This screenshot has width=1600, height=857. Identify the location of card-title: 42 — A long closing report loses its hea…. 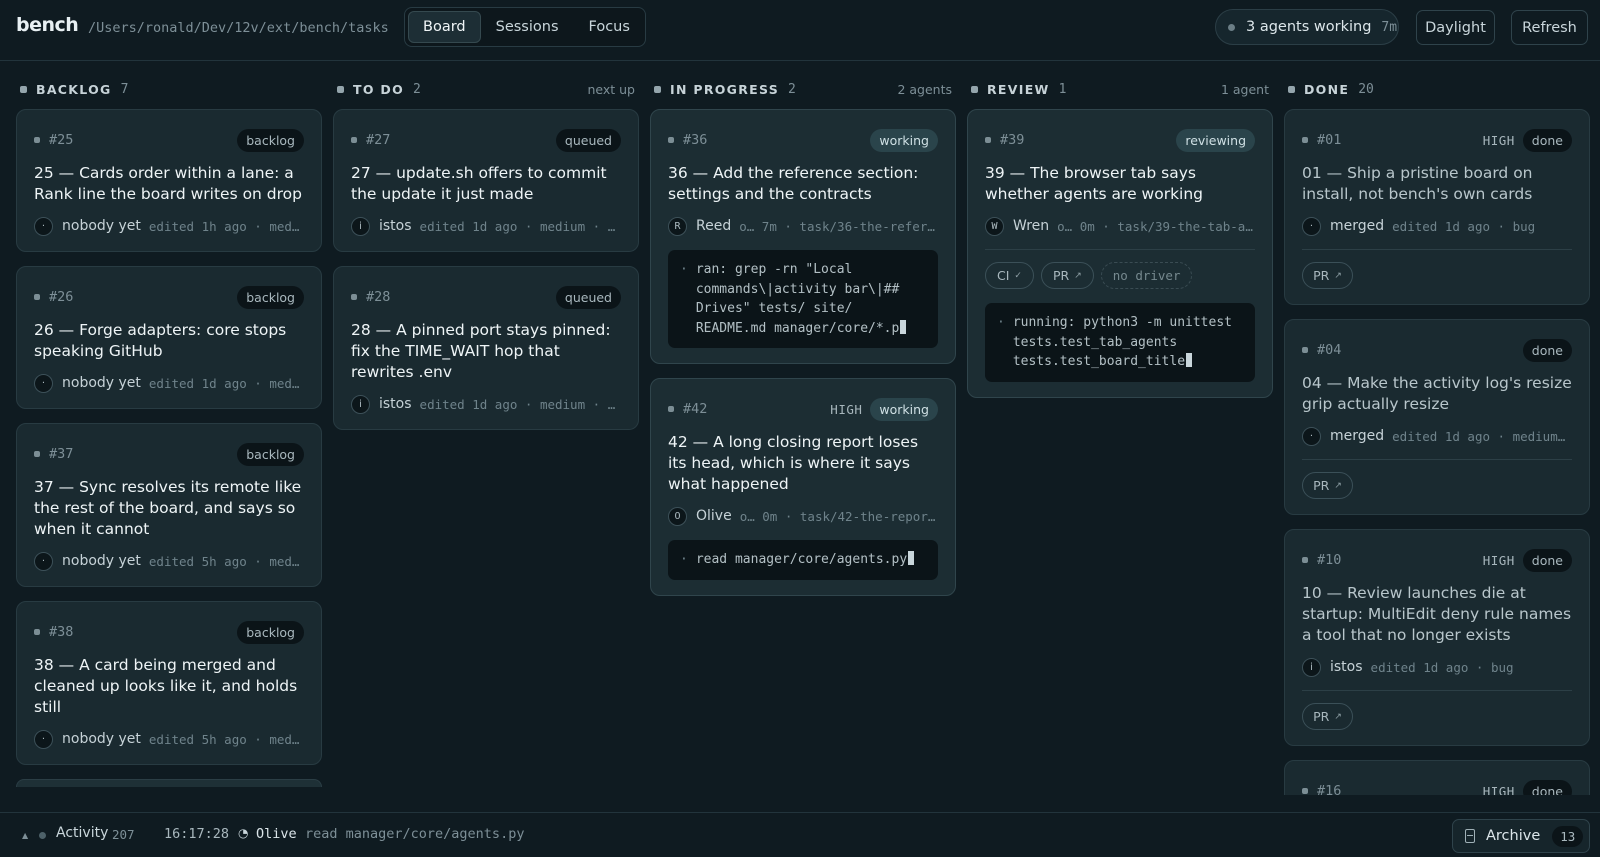
(793, 463).